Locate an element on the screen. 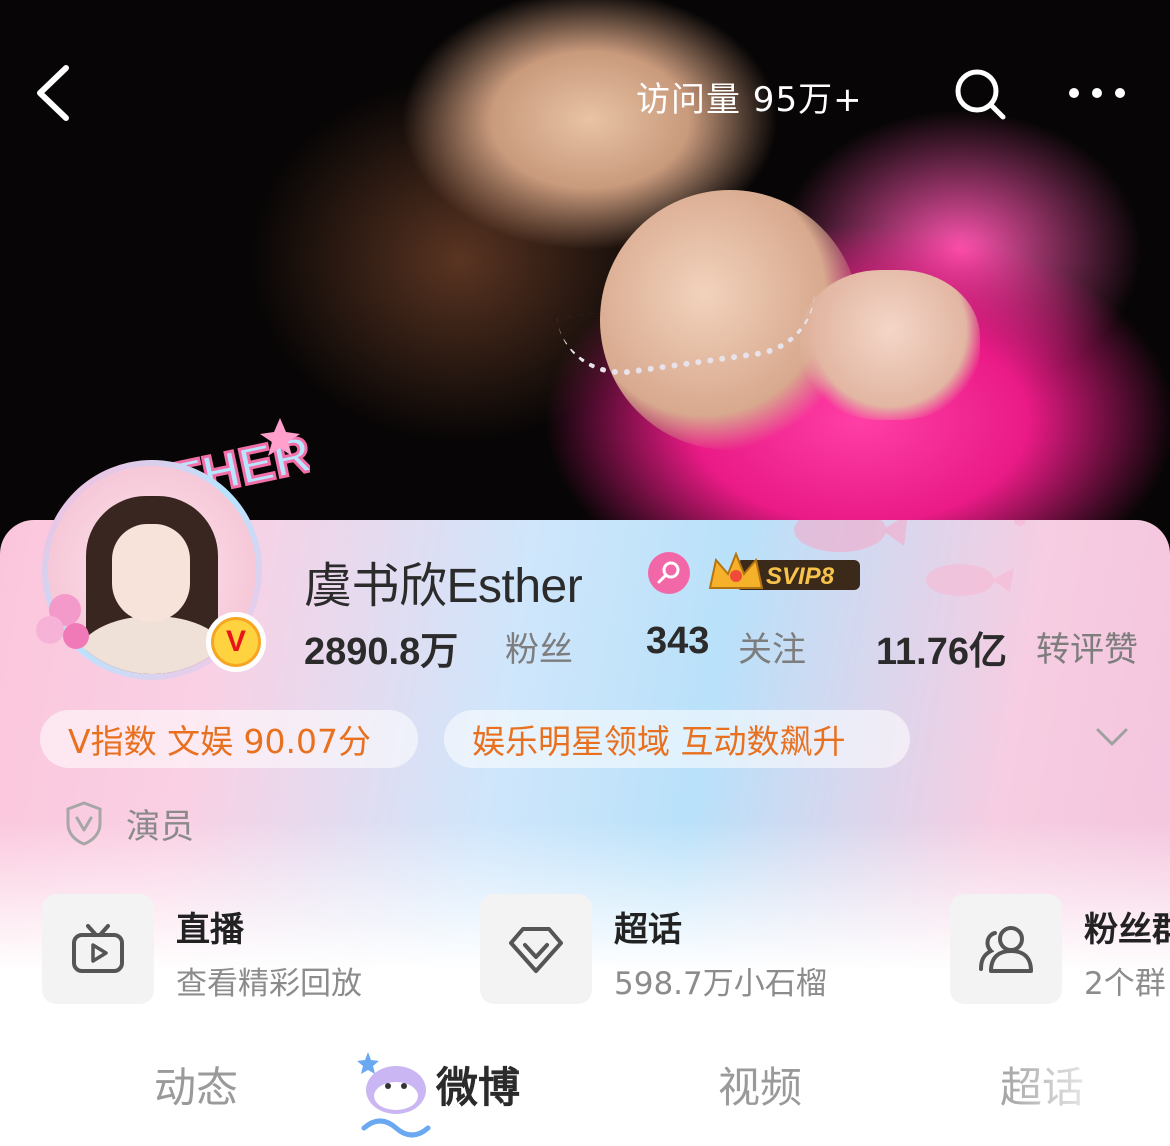 Image resolution: width=1170 pixels, height=1146 pixels. follow-count: 343 is located at coordinates (677, 641).